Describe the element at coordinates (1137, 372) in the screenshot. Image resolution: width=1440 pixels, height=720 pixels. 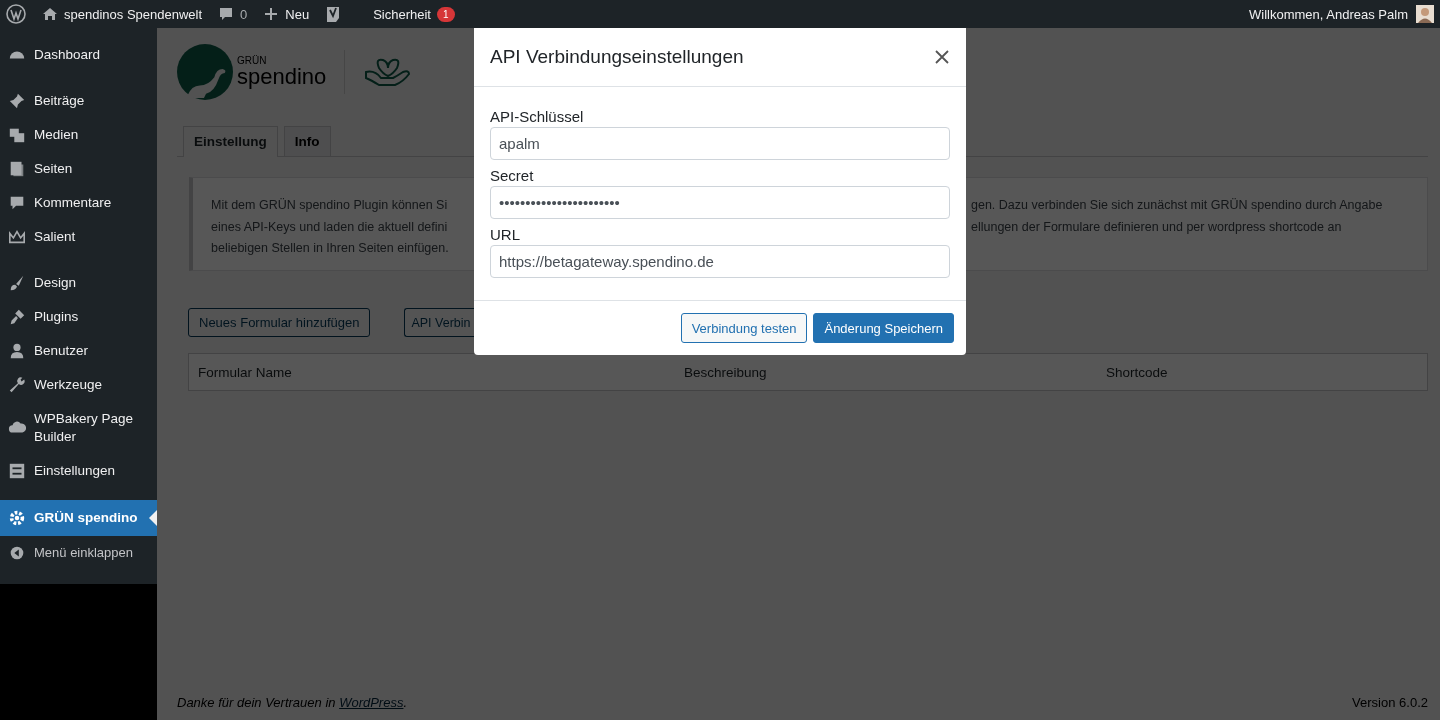
I see `column-header: Shortcode` at that location.